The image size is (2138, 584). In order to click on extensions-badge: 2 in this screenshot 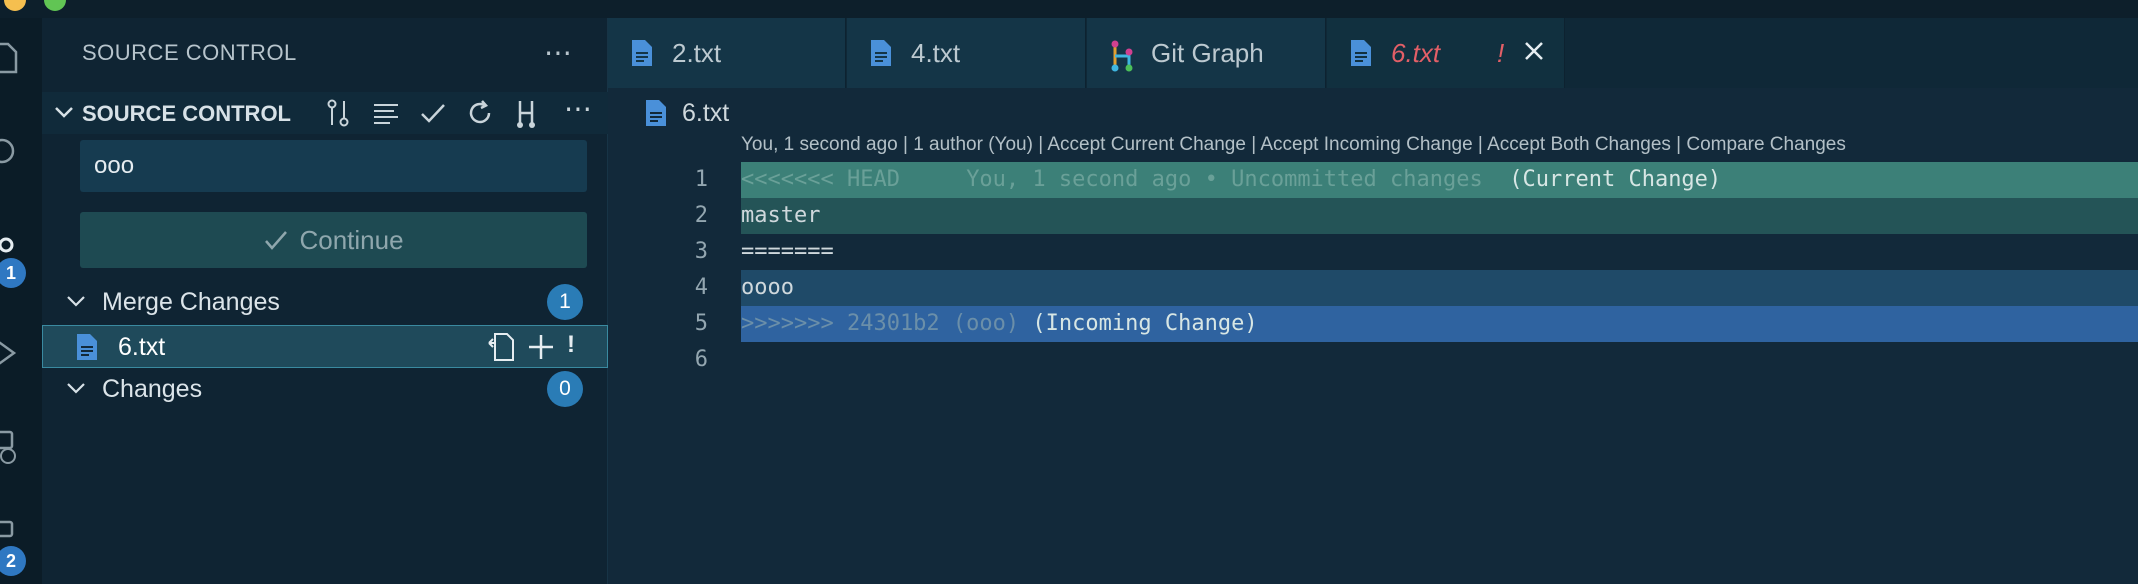, I will do `click(13, 561)`.